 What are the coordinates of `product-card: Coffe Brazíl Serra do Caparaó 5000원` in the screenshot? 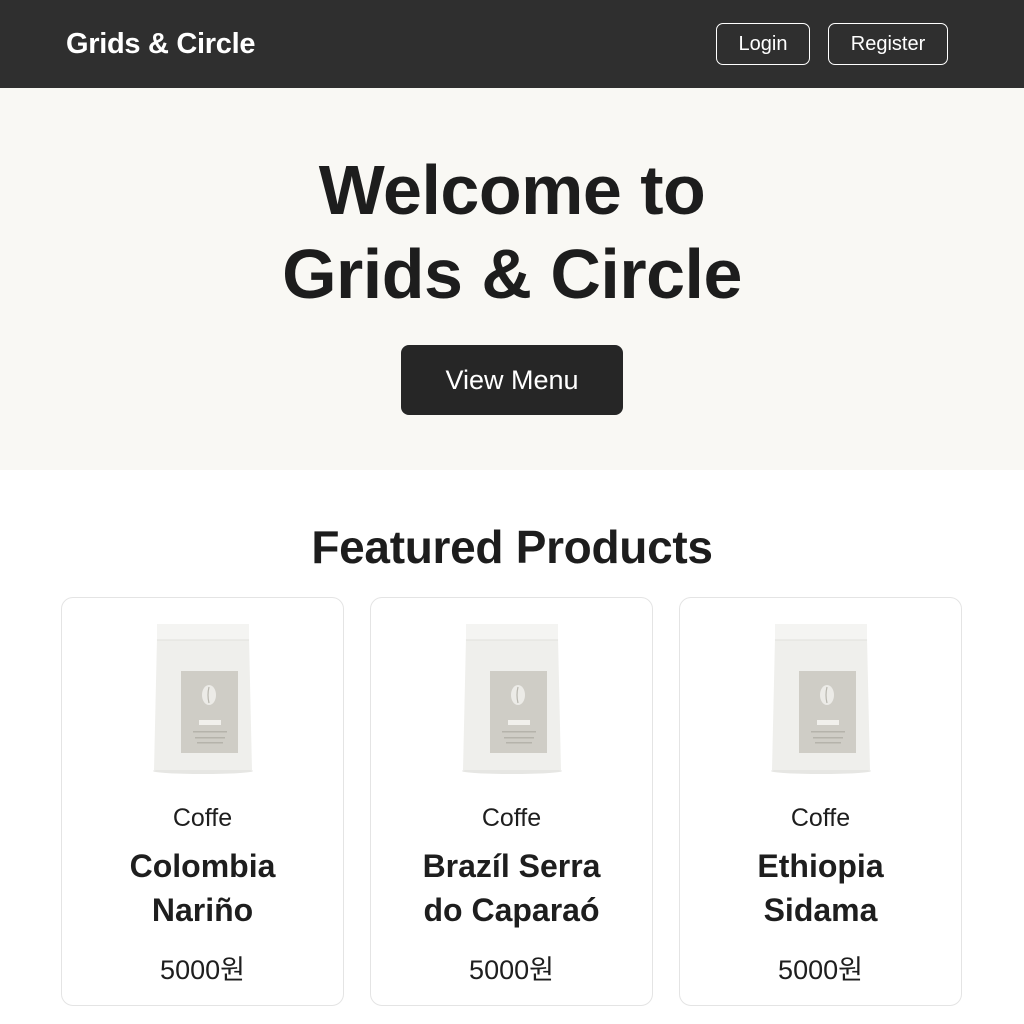 It's located at (511, 801).